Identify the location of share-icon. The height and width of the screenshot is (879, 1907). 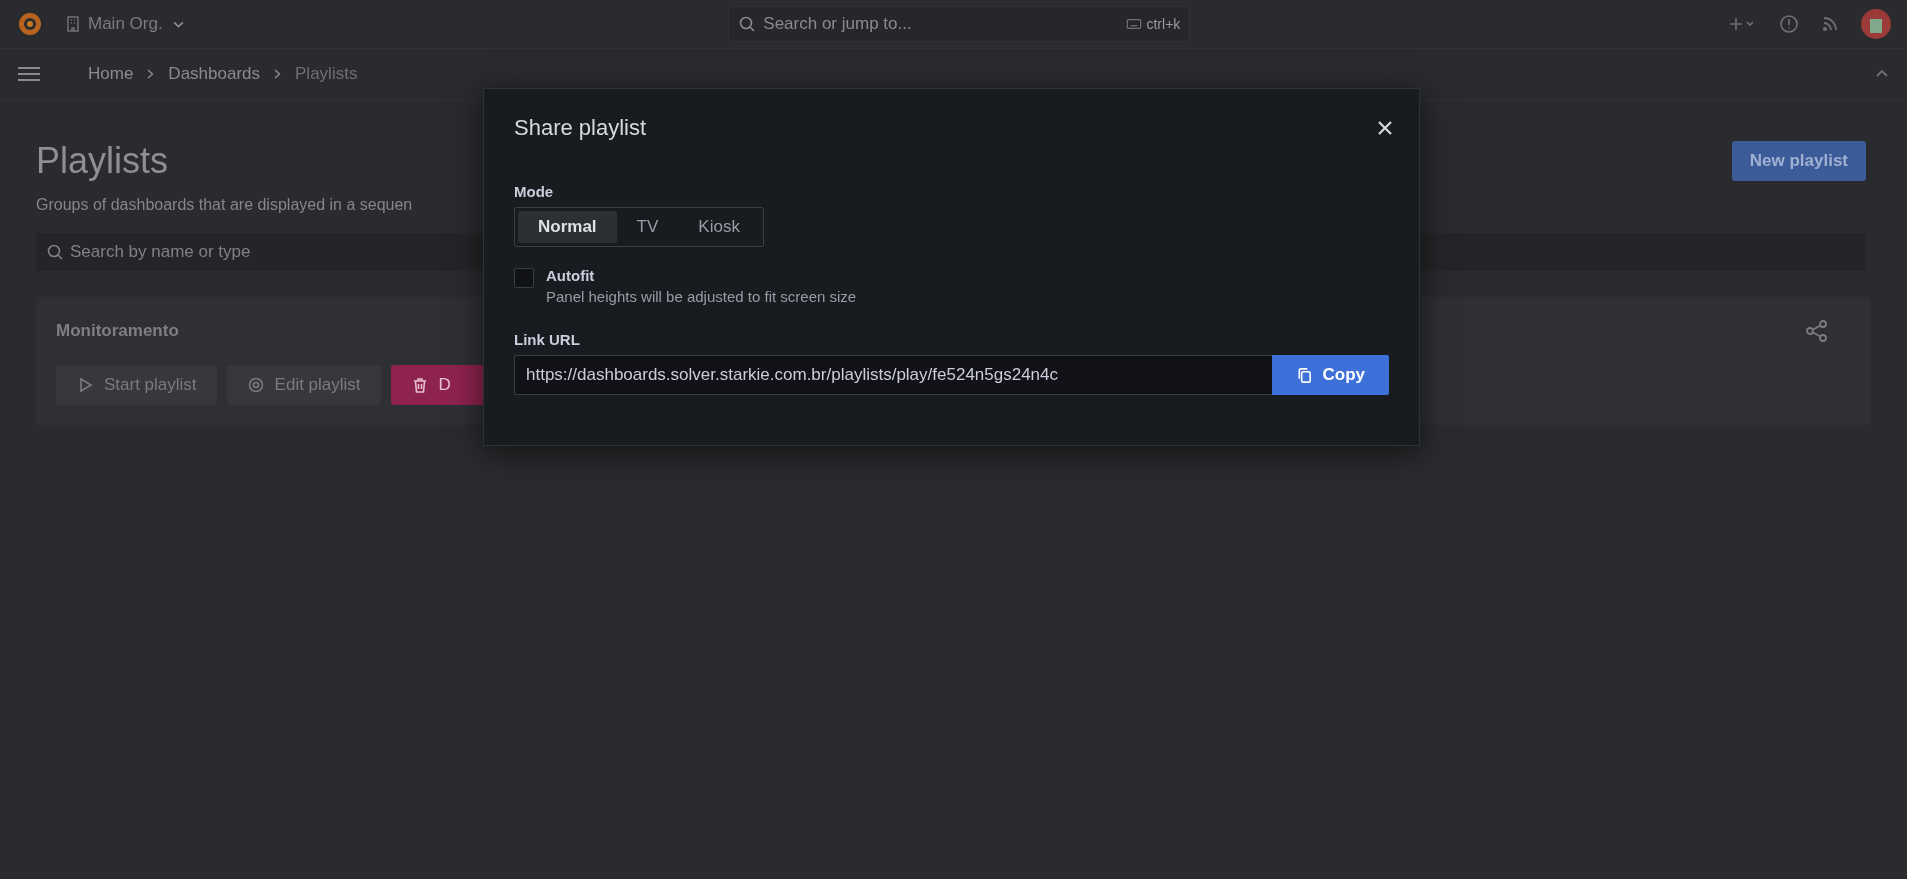
(1817, 331).